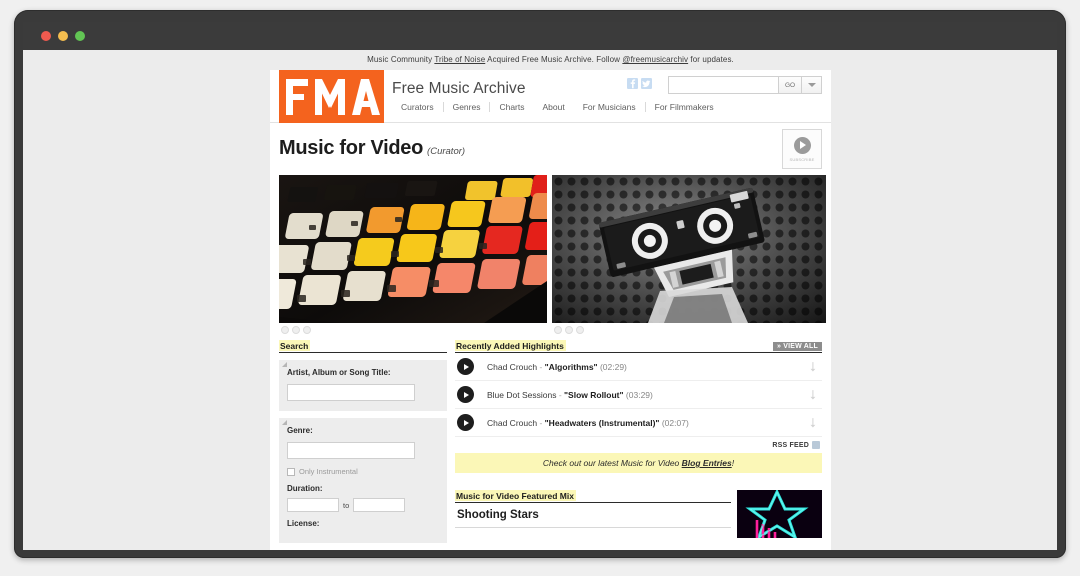  Describe the element at coordinates (797, 346) in the screenshot. I see `view-all-button: » VIEW ALL` at that location.